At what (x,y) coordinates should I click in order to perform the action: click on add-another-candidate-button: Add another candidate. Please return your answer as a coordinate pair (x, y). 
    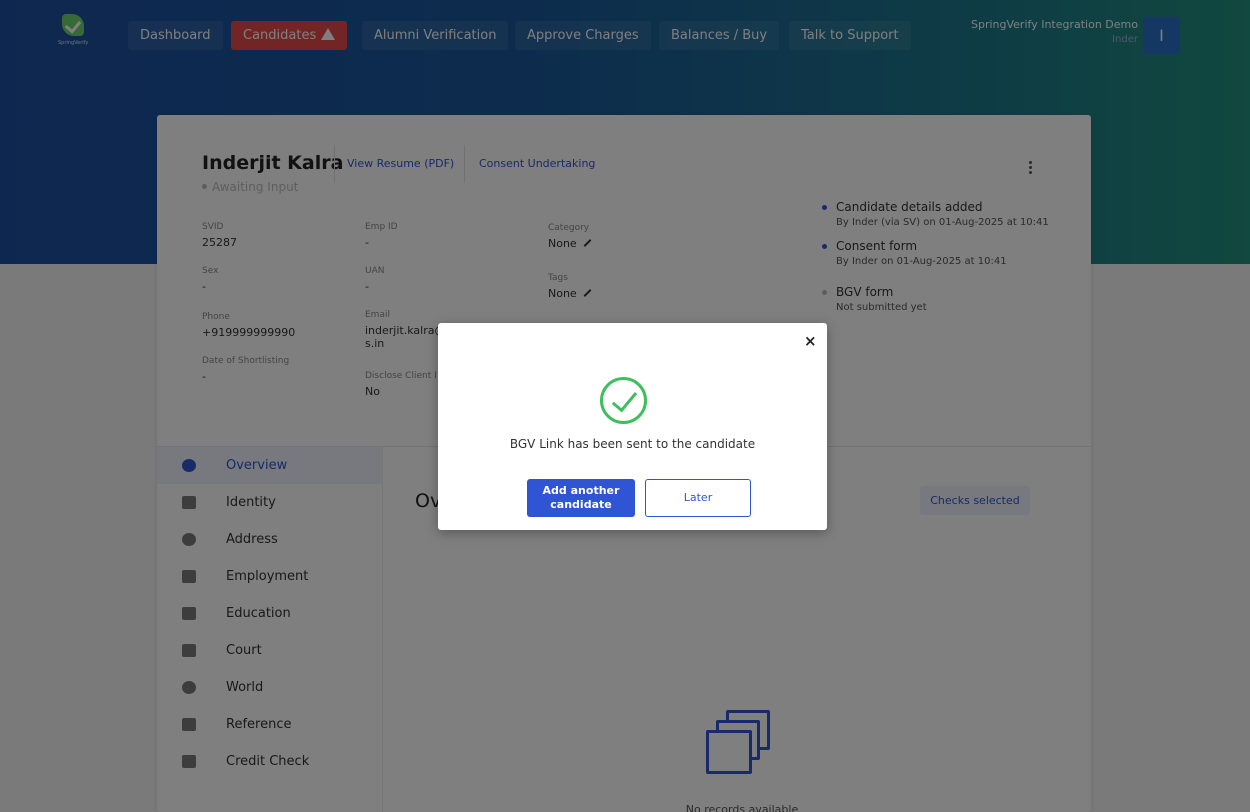
    Looking at the image, I should click on (581, 498).